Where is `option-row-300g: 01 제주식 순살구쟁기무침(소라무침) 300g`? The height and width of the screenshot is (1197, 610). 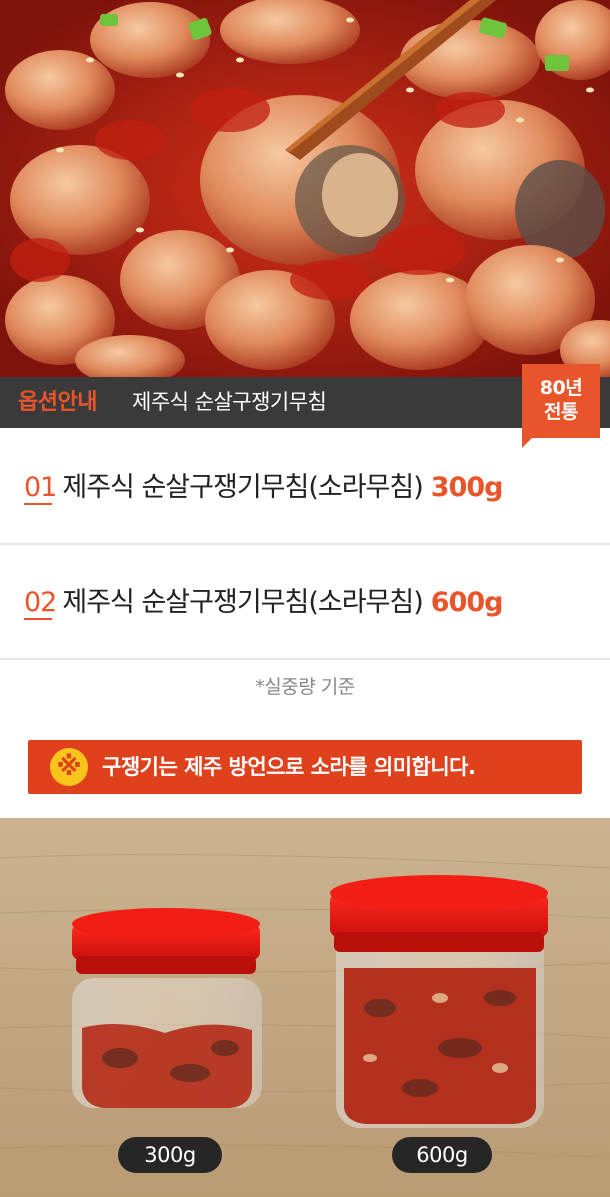 option-row-300g: 01 제주식 순살구쟁기무침(소라무침) 300g is located at coordinates (305, 487).